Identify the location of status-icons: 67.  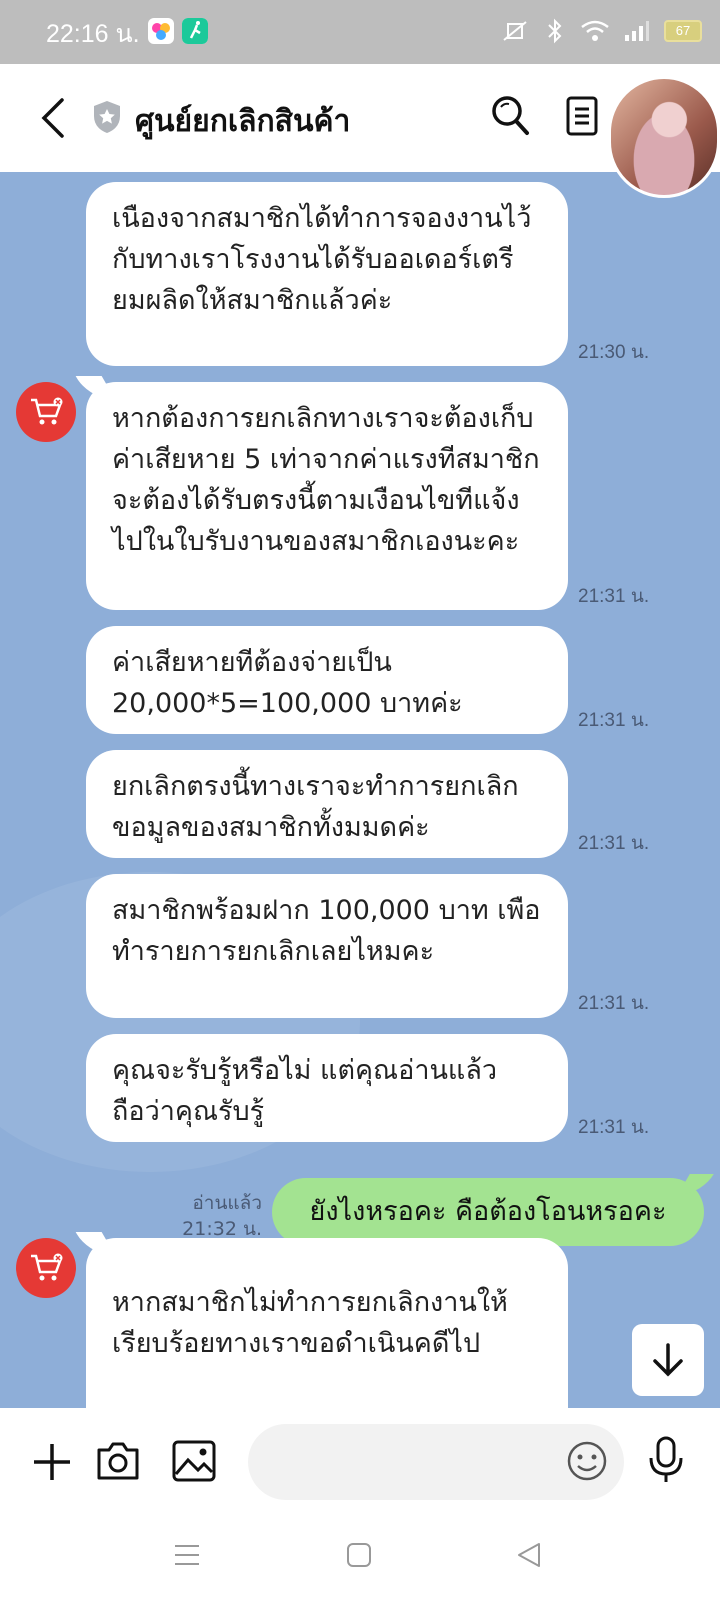
(601, 31).